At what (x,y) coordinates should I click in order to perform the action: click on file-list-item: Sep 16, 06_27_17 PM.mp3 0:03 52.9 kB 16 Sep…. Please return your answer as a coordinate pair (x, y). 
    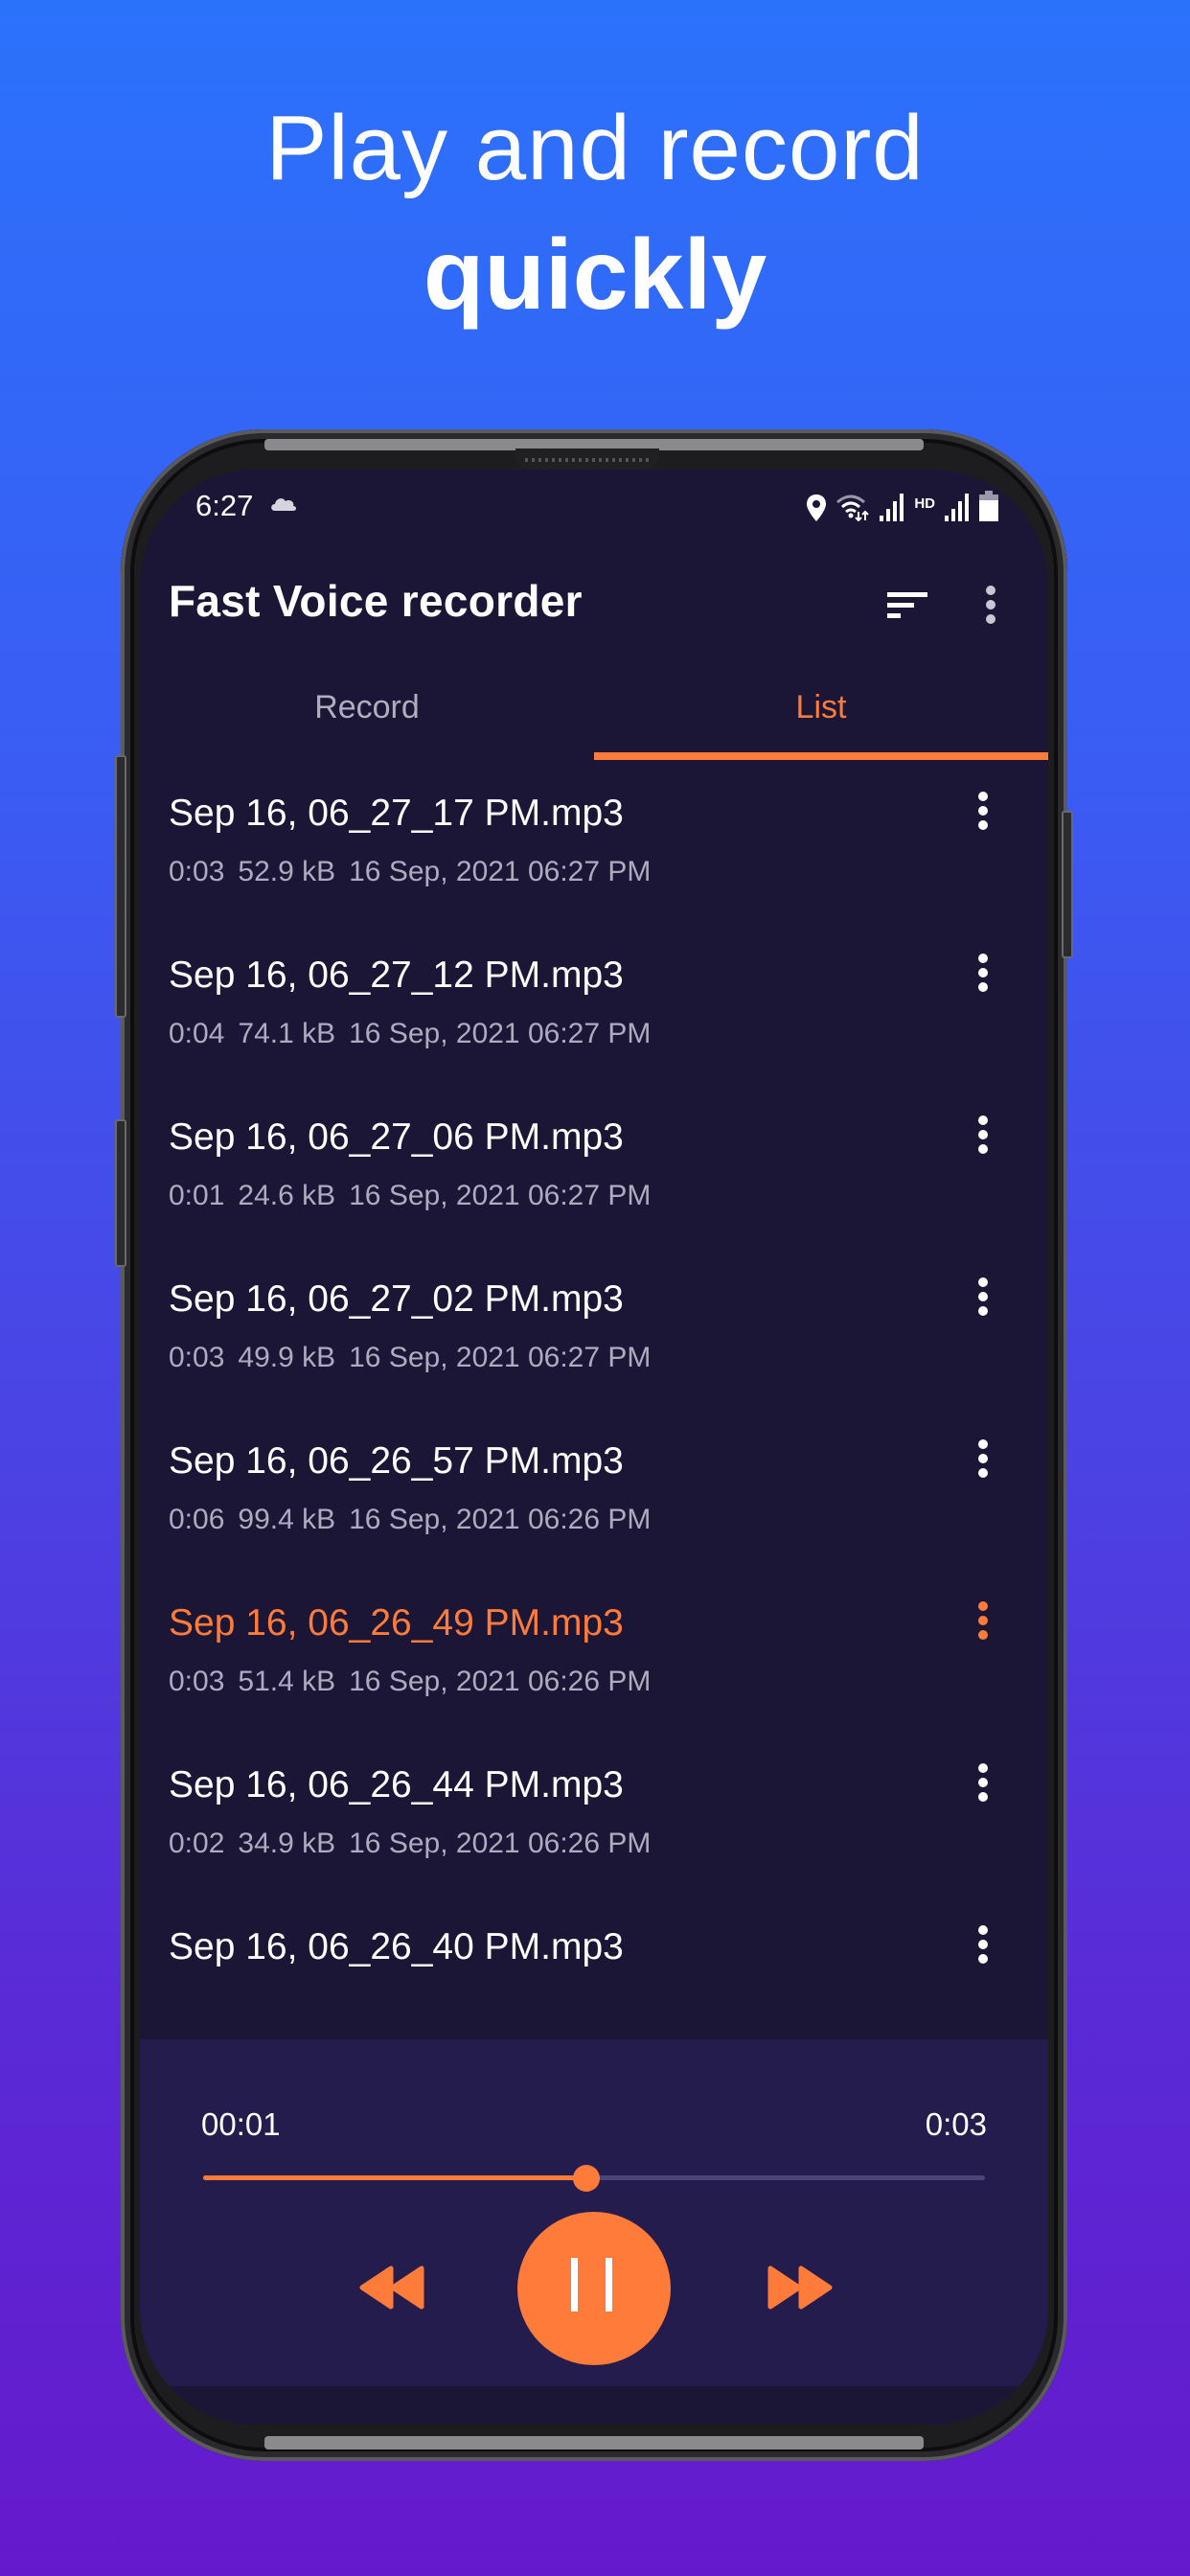
    Looking at the image, I should click on (594, 841).